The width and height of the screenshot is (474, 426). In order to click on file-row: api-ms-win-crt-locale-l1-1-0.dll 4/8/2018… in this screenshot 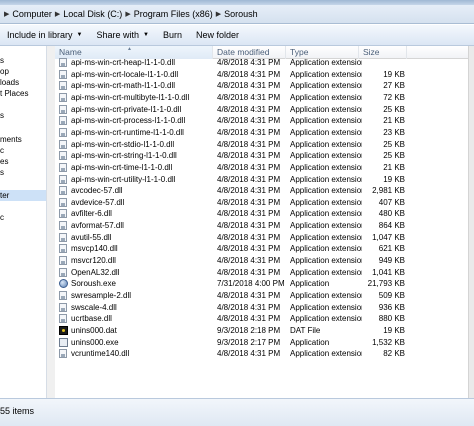, I will do `click(261, 74)`.